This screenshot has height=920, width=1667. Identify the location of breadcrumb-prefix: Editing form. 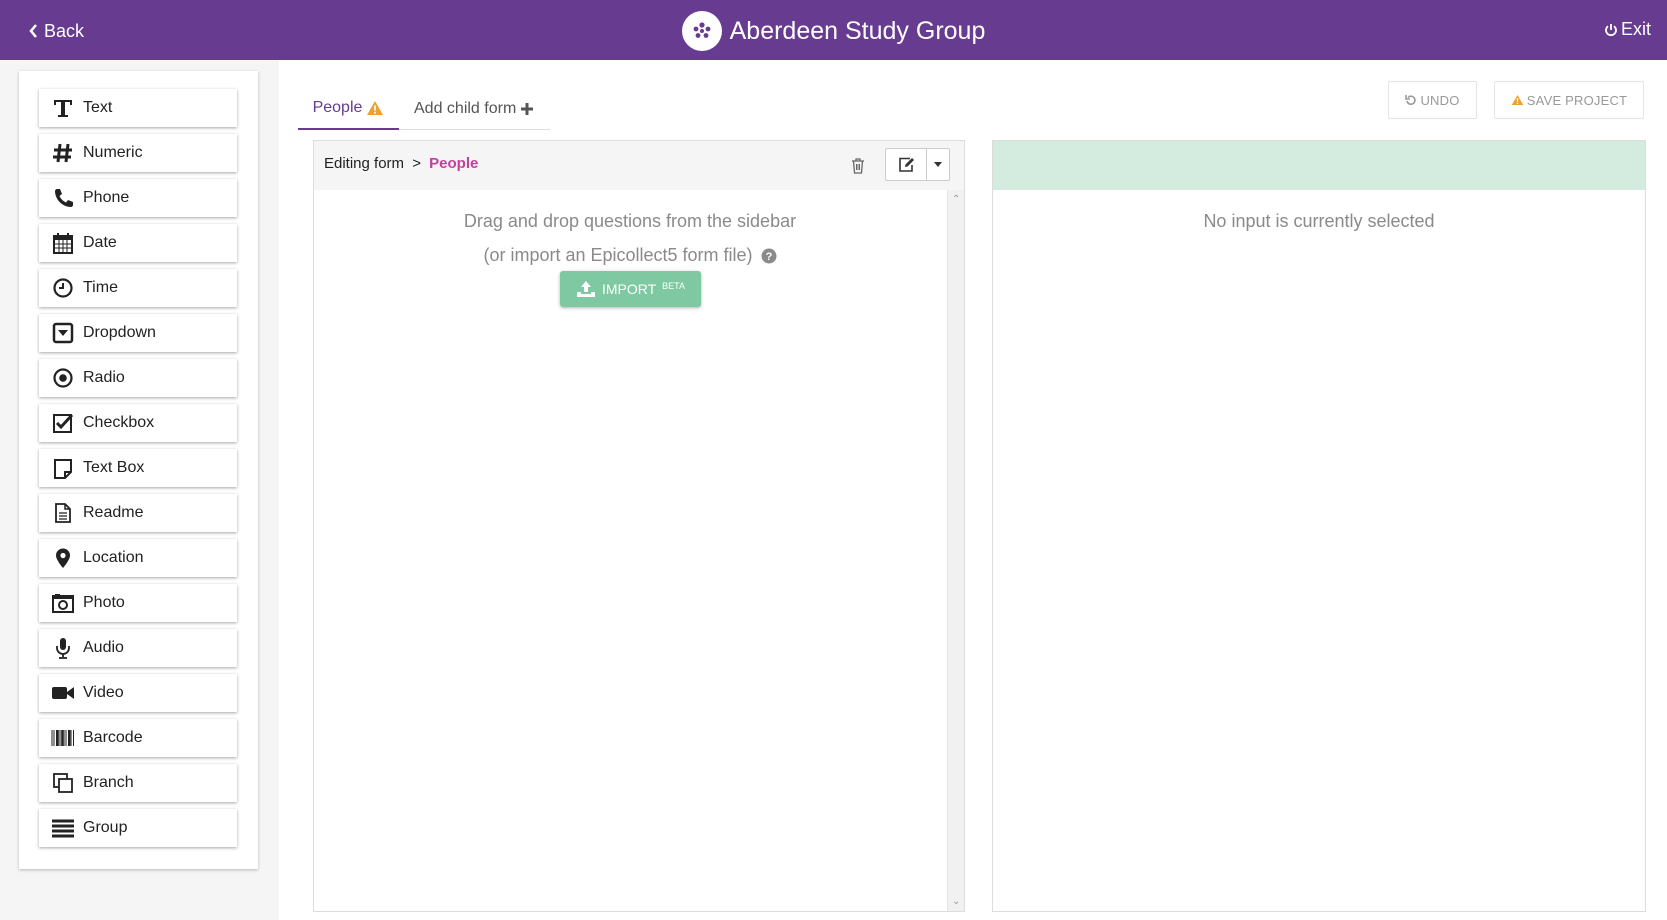
(364, 163).